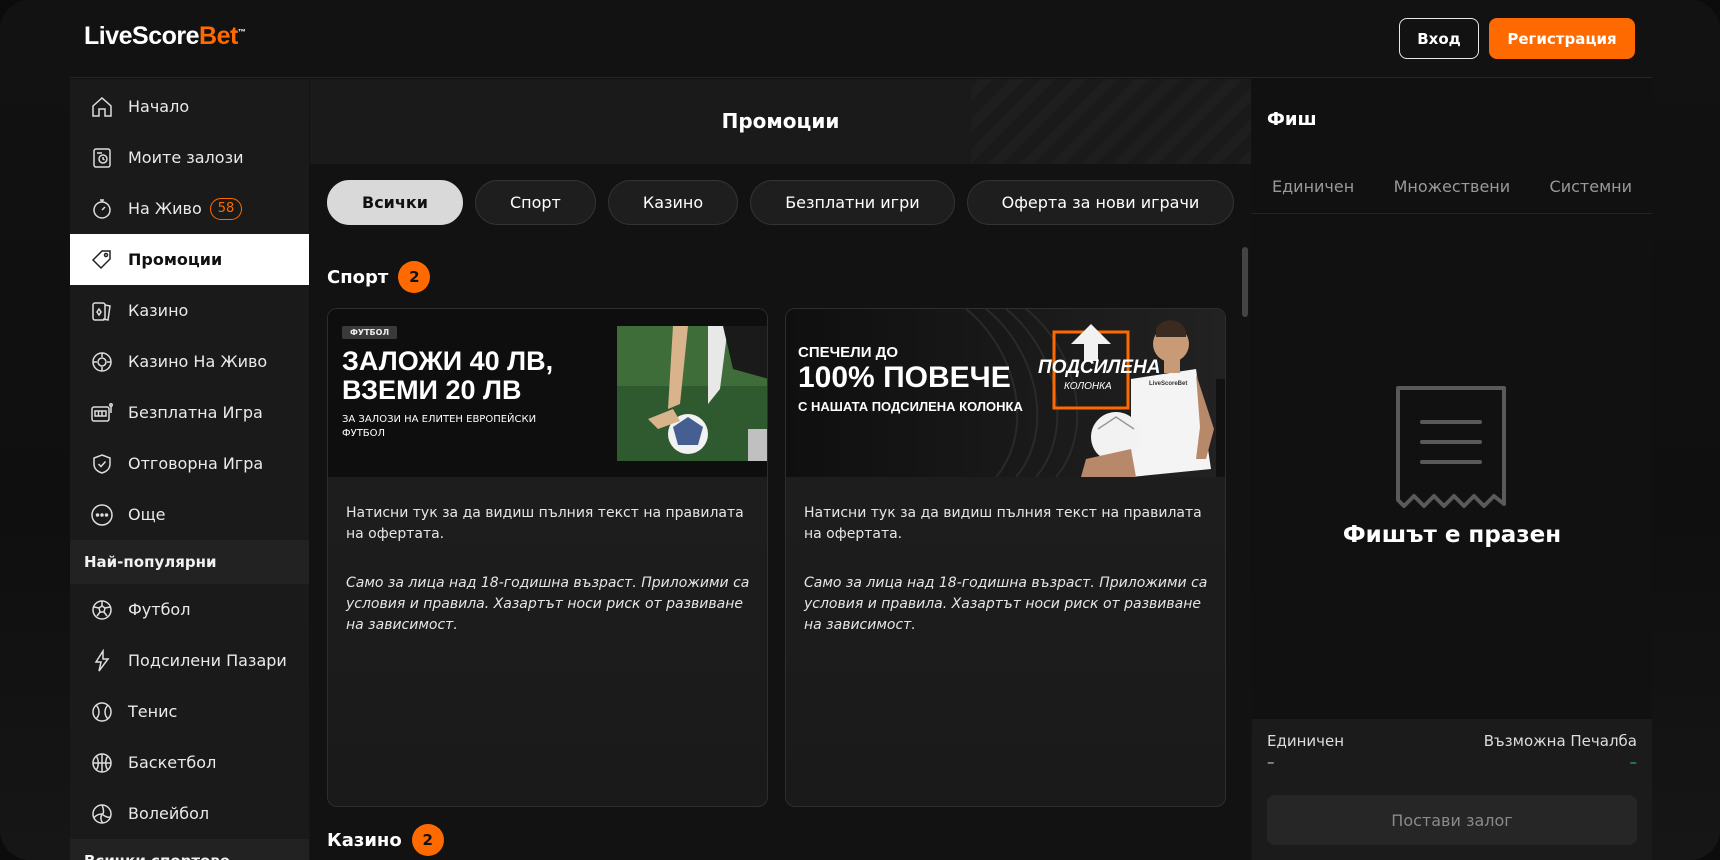 Image resolution: width=1720 pixels, height=860 pixels. I want to click on footer-potential-win: Възможна Печалба, so click(1560, 741).